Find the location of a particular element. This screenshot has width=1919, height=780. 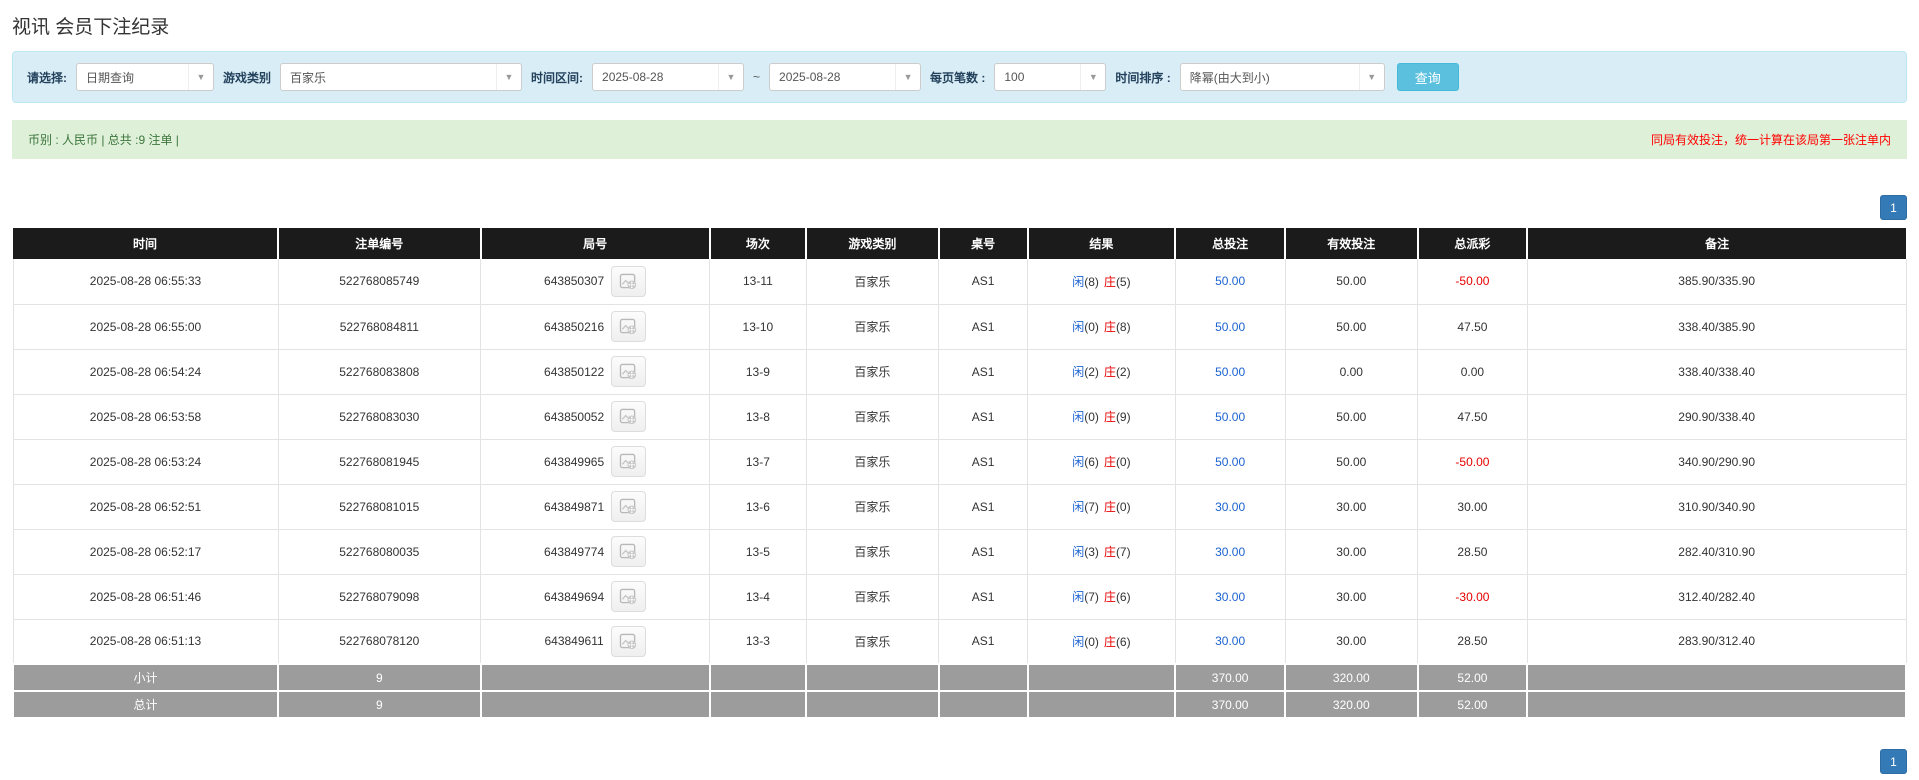

table-total-row: 总计 9 370.00 320.00 52.00 is located at coordinates (959, 704).